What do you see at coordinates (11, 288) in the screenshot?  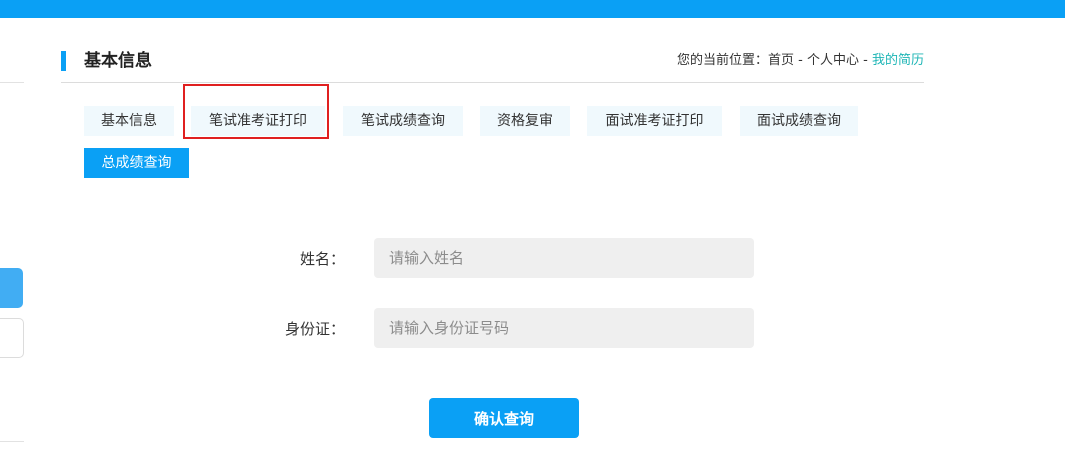 I see `sidebar-item-active` at bounding box center [11, 288].